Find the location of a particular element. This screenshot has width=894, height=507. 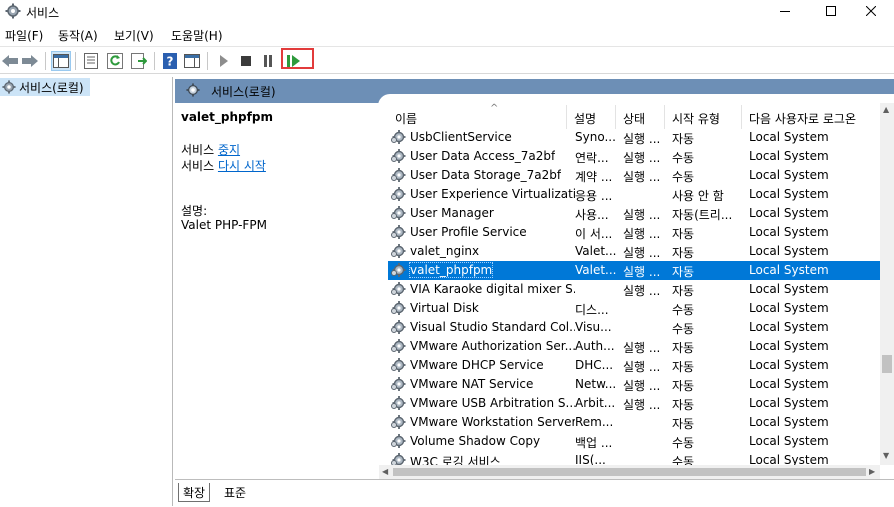

column-header-startup-type: 시작 유형 is located at coordinates (696, 118).